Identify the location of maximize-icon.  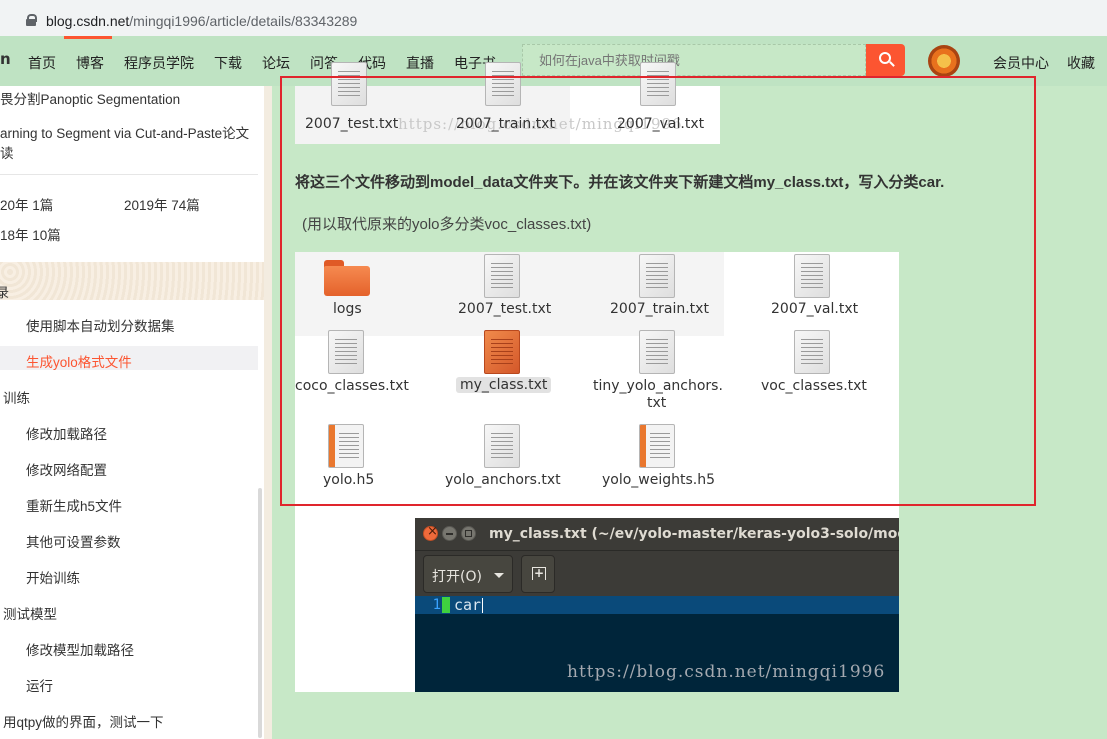
(468, 533).